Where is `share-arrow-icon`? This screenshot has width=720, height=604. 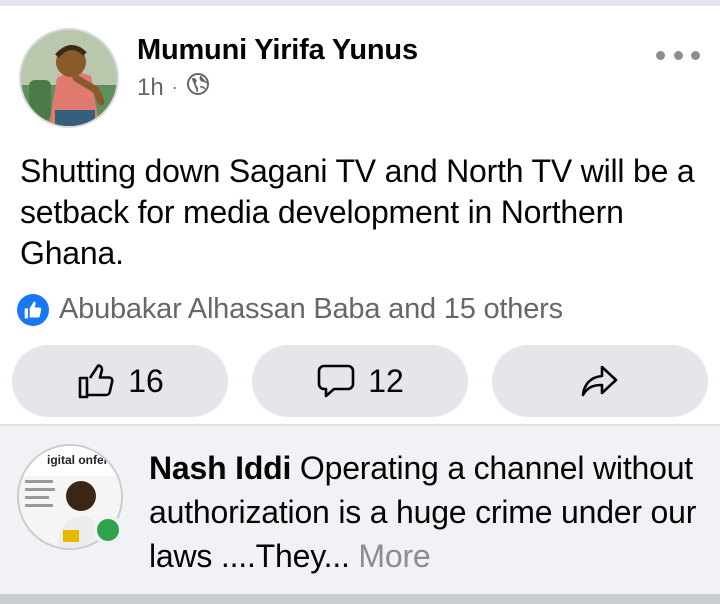
share-arrow-icon is located at coordinates (599, 381).